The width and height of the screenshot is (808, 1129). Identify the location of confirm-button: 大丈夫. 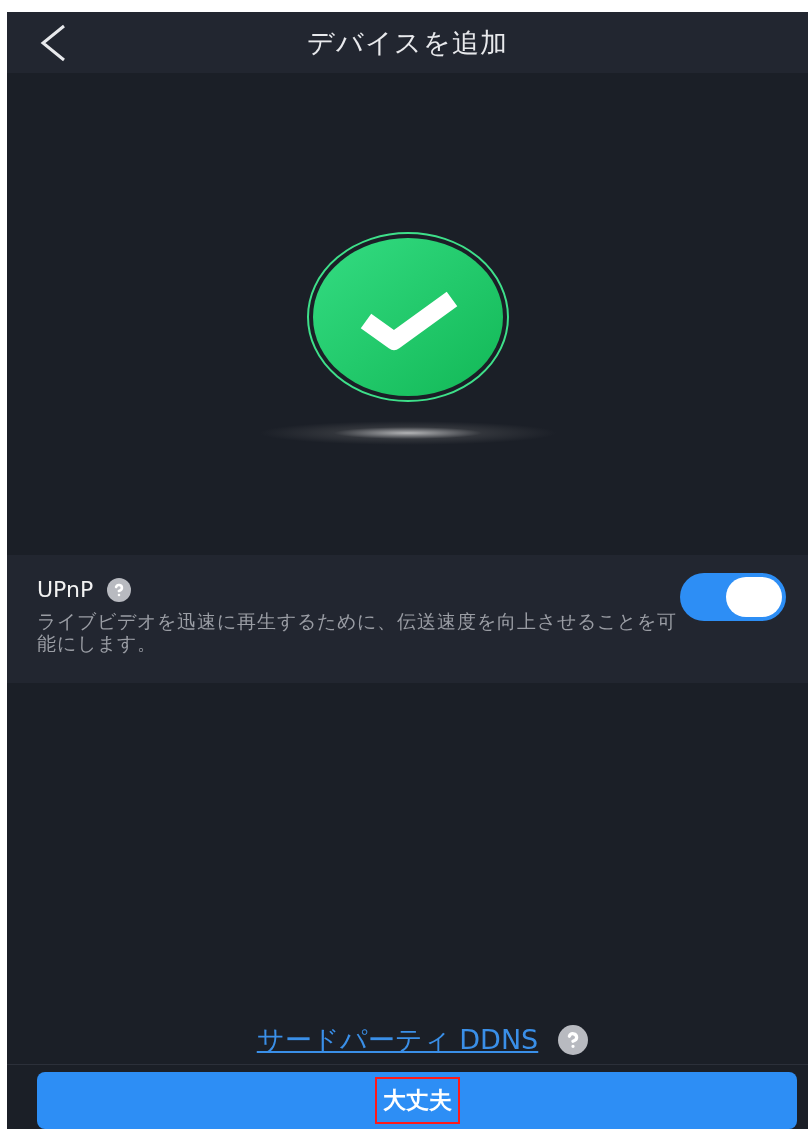
(417, 1100).